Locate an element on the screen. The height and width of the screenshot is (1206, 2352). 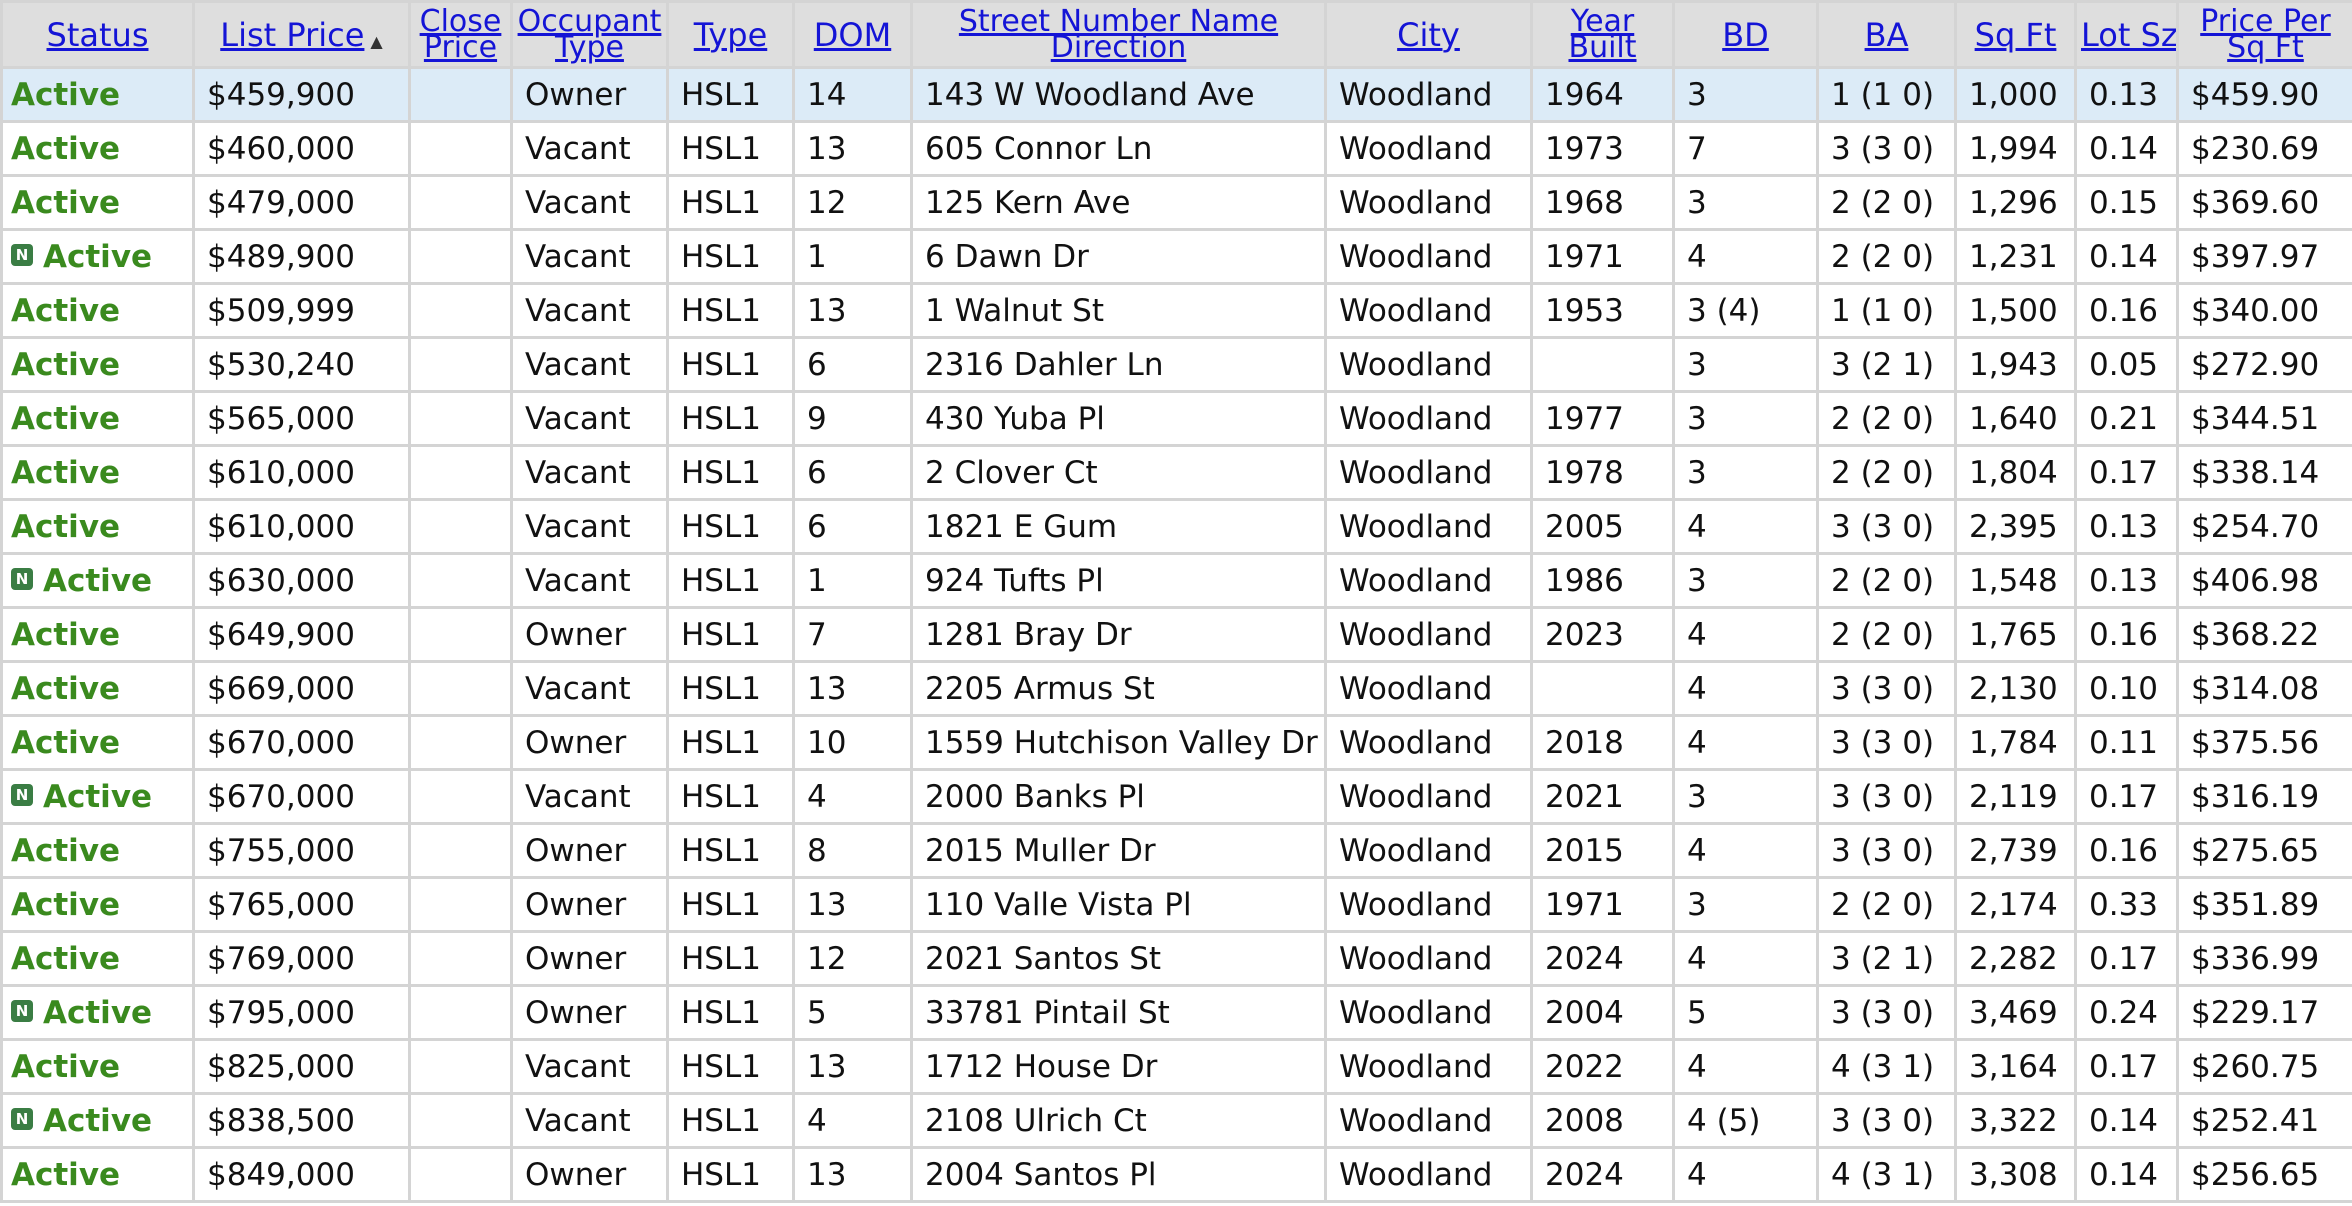
cell-list-price: $849,000 is located at coordinates (301, 1174).